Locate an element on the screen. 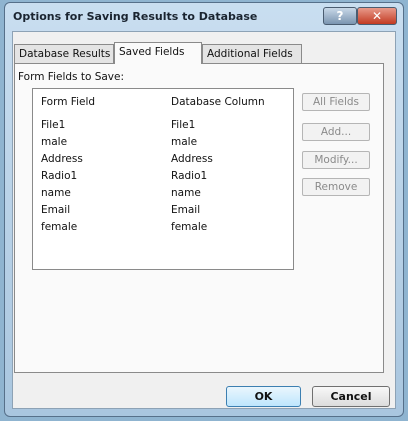 This screenshot has width=408, height=421. tab-additional-fields: Additional Fields is located at coordinates (252, 53).